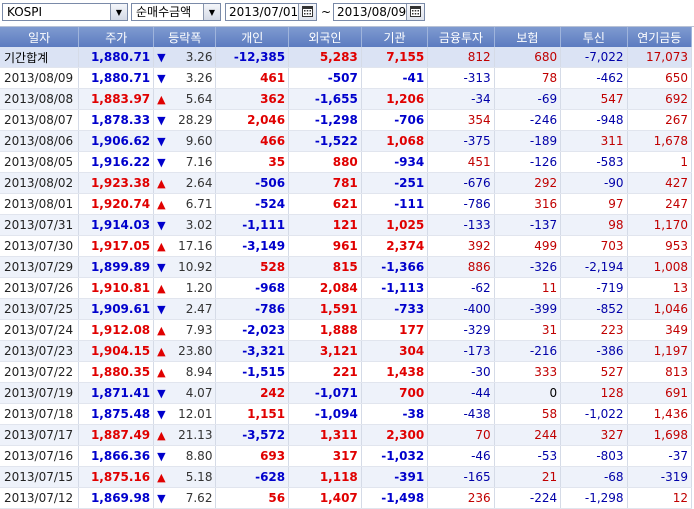 This screenshot has width=694, height=509. What do you see at coordinates (594, 393) in the screenshot?
I see `investment-trust-cell: 128` at bounding box center [594, 393].